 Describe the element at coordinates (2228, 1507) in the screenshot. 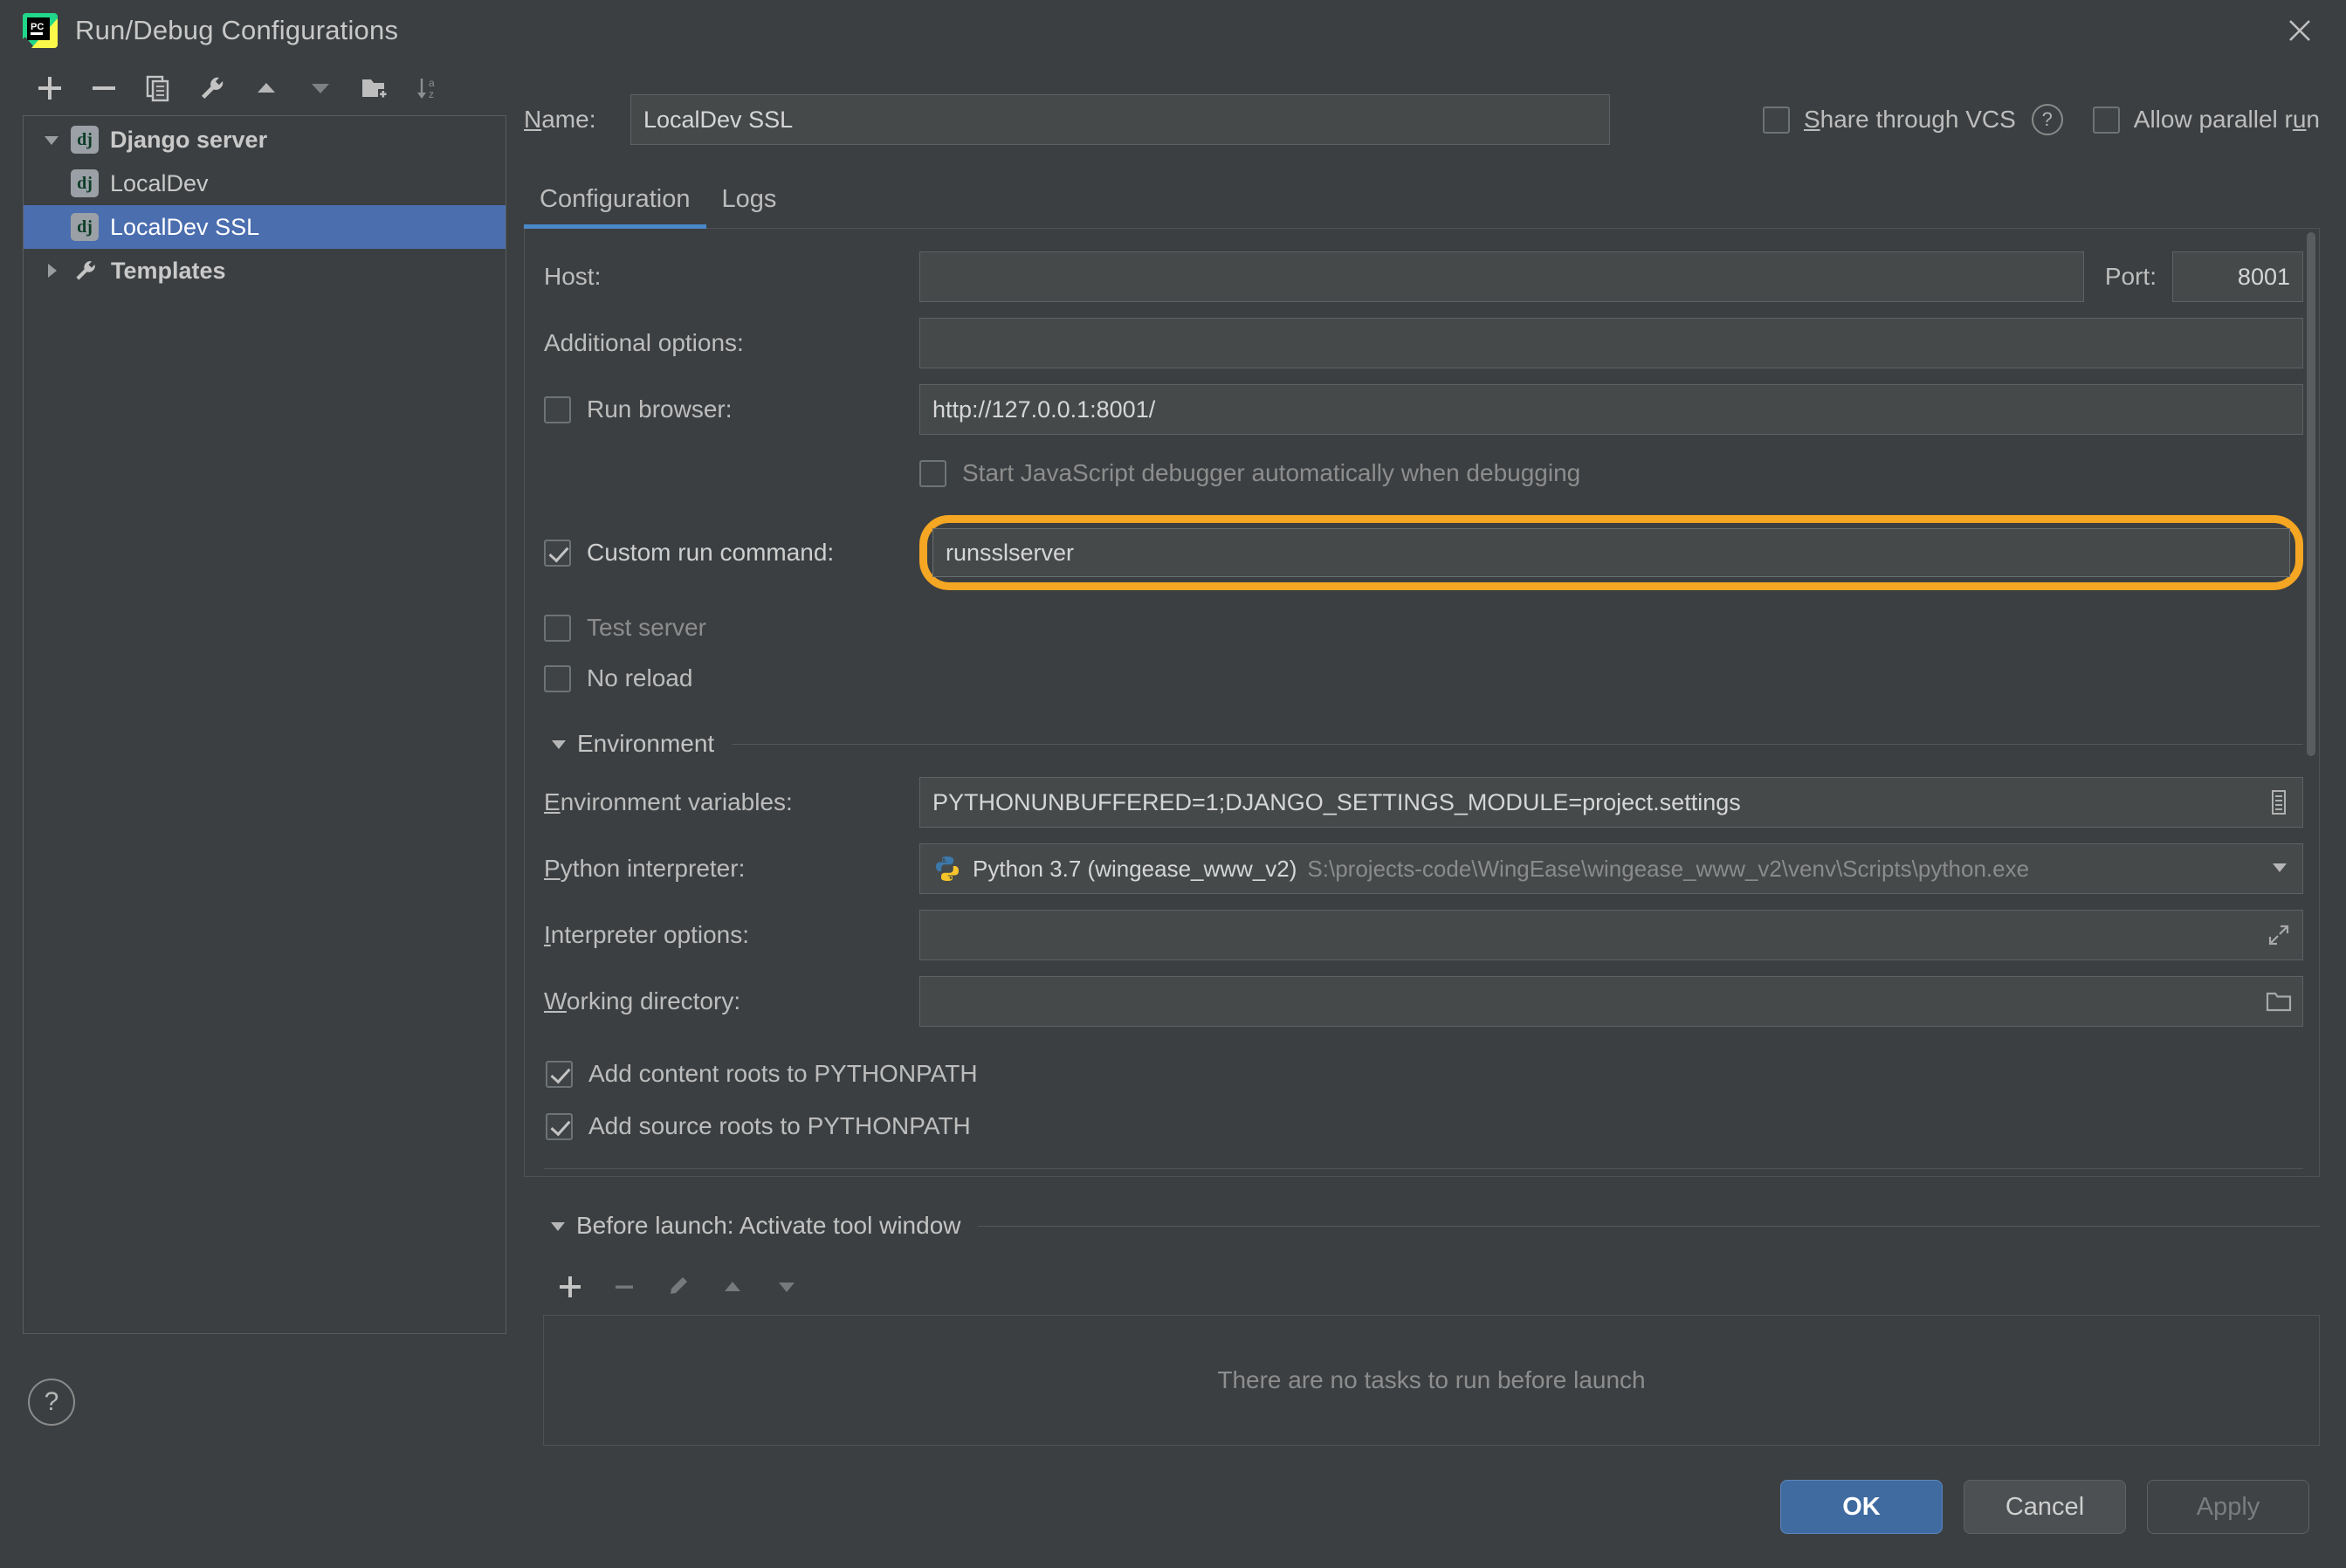

I see `apply-button: Apply` at that location.